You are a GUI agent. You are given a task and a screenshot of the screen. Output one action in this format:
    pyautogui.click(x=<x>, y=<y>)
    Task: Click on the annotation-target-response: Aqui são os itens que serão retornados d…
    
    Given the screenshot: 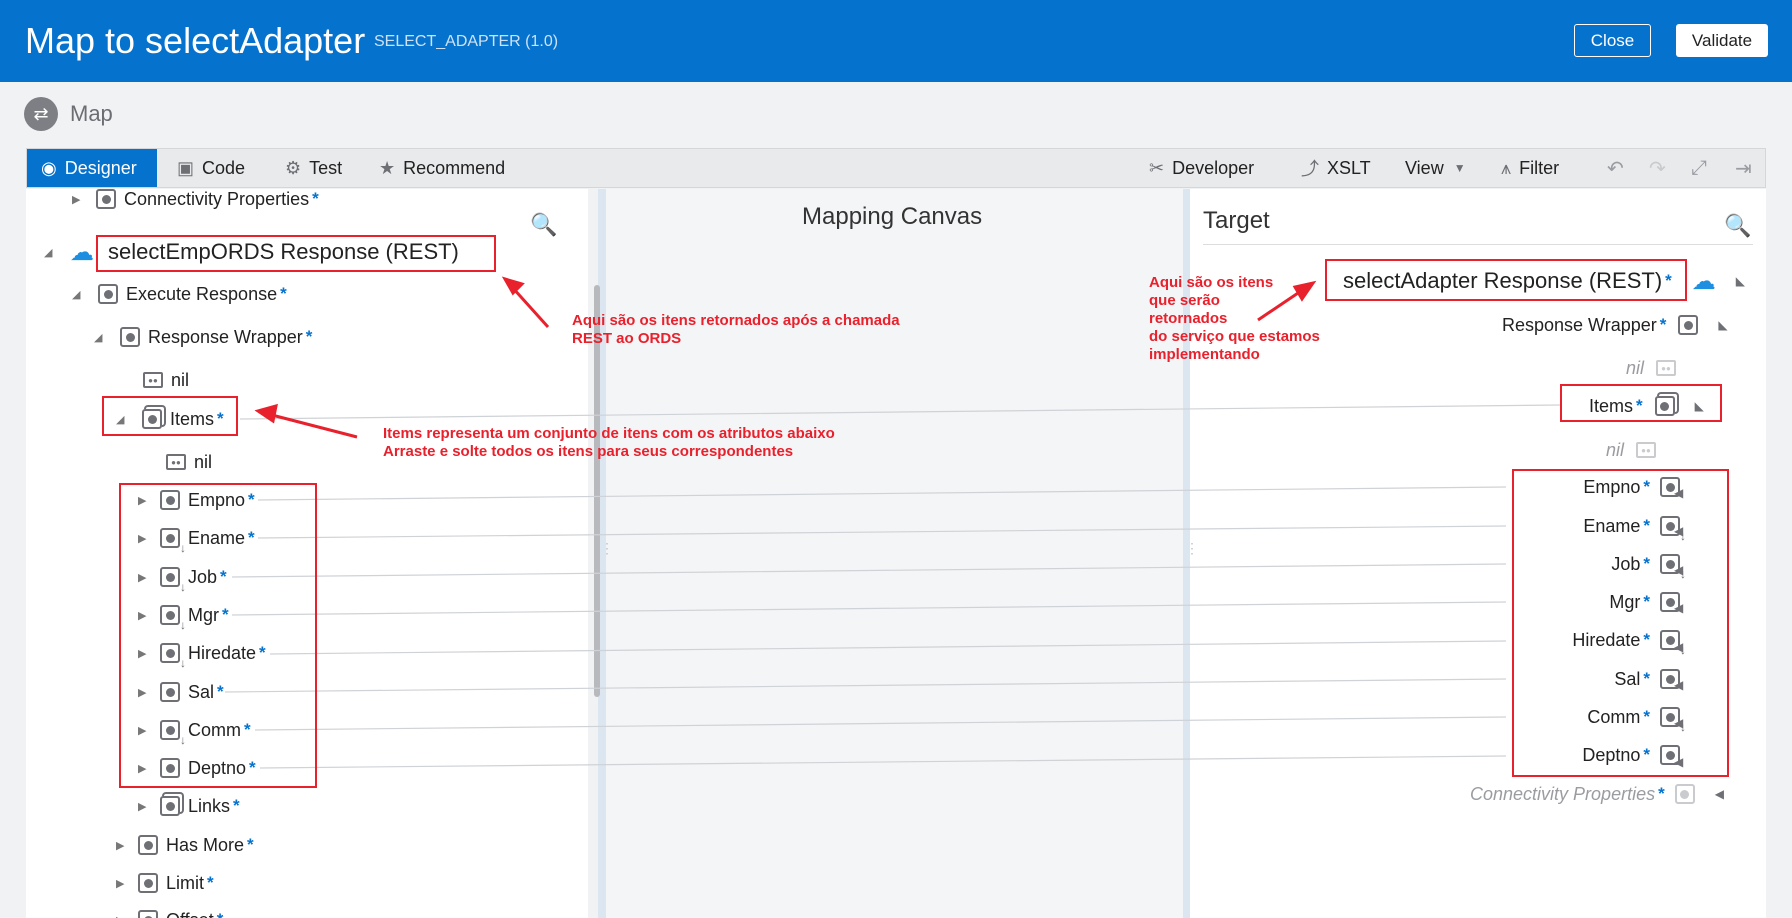 What is the action you would take?
    pyautogui.click(x=1234, y=318)
    